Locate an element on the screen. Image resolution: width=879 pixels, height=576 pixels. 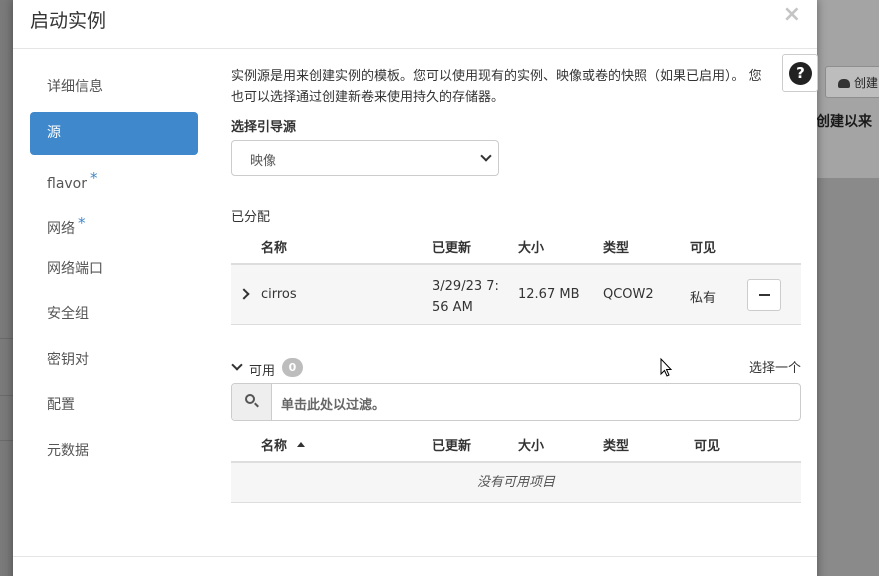
nav-item-security-groups: 安全组 is located at coordinates (114, 316).